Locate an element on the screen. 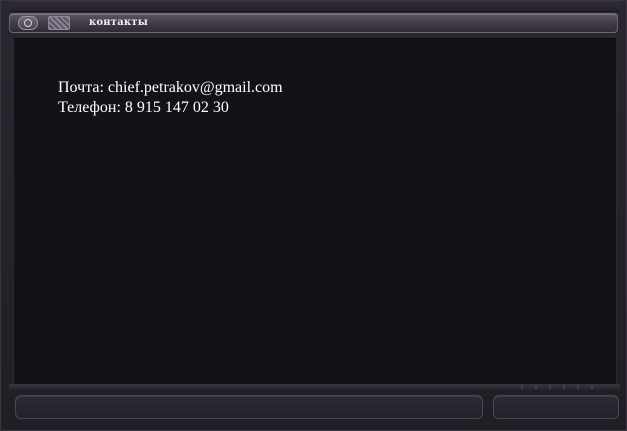  frame-decoration is located at coordinates (561, 387).